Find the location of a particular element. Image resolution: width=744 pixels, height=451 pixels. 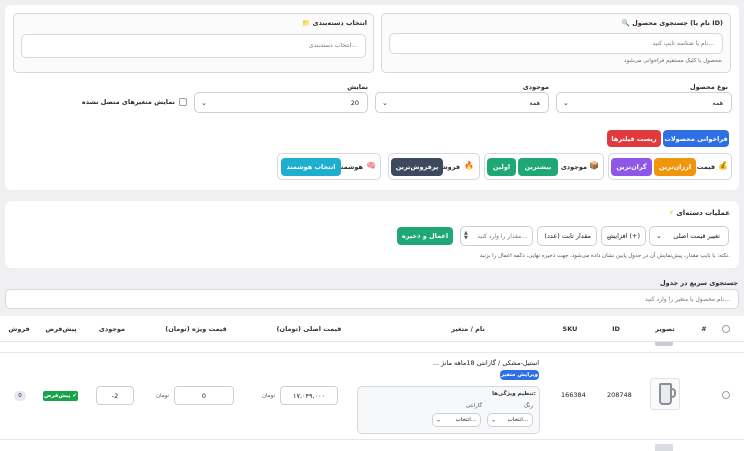

bulk-mode-select: مقدار ثابت (عدد) is located at coordinates (567, 236).